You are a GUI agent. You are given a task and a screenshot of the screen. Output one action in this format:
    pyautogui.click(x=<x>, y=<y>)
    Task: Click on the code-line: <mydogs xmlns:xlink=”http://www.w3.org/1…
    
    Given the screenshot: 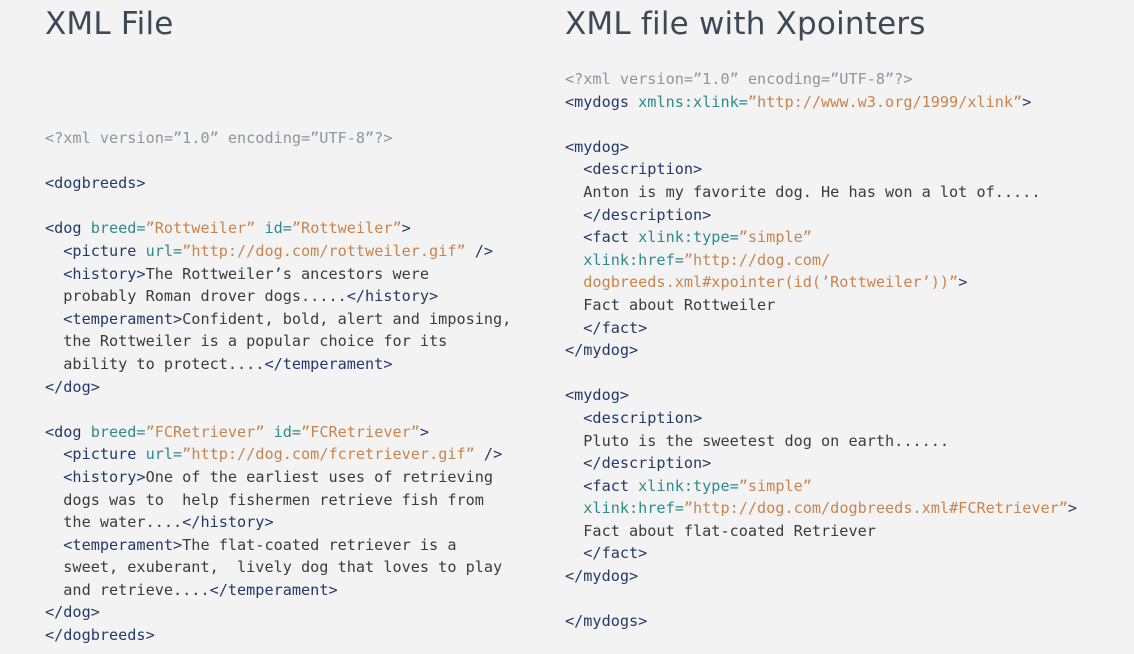 What is the action you would take?
    pyautogui.click(x=821, y=102)
    